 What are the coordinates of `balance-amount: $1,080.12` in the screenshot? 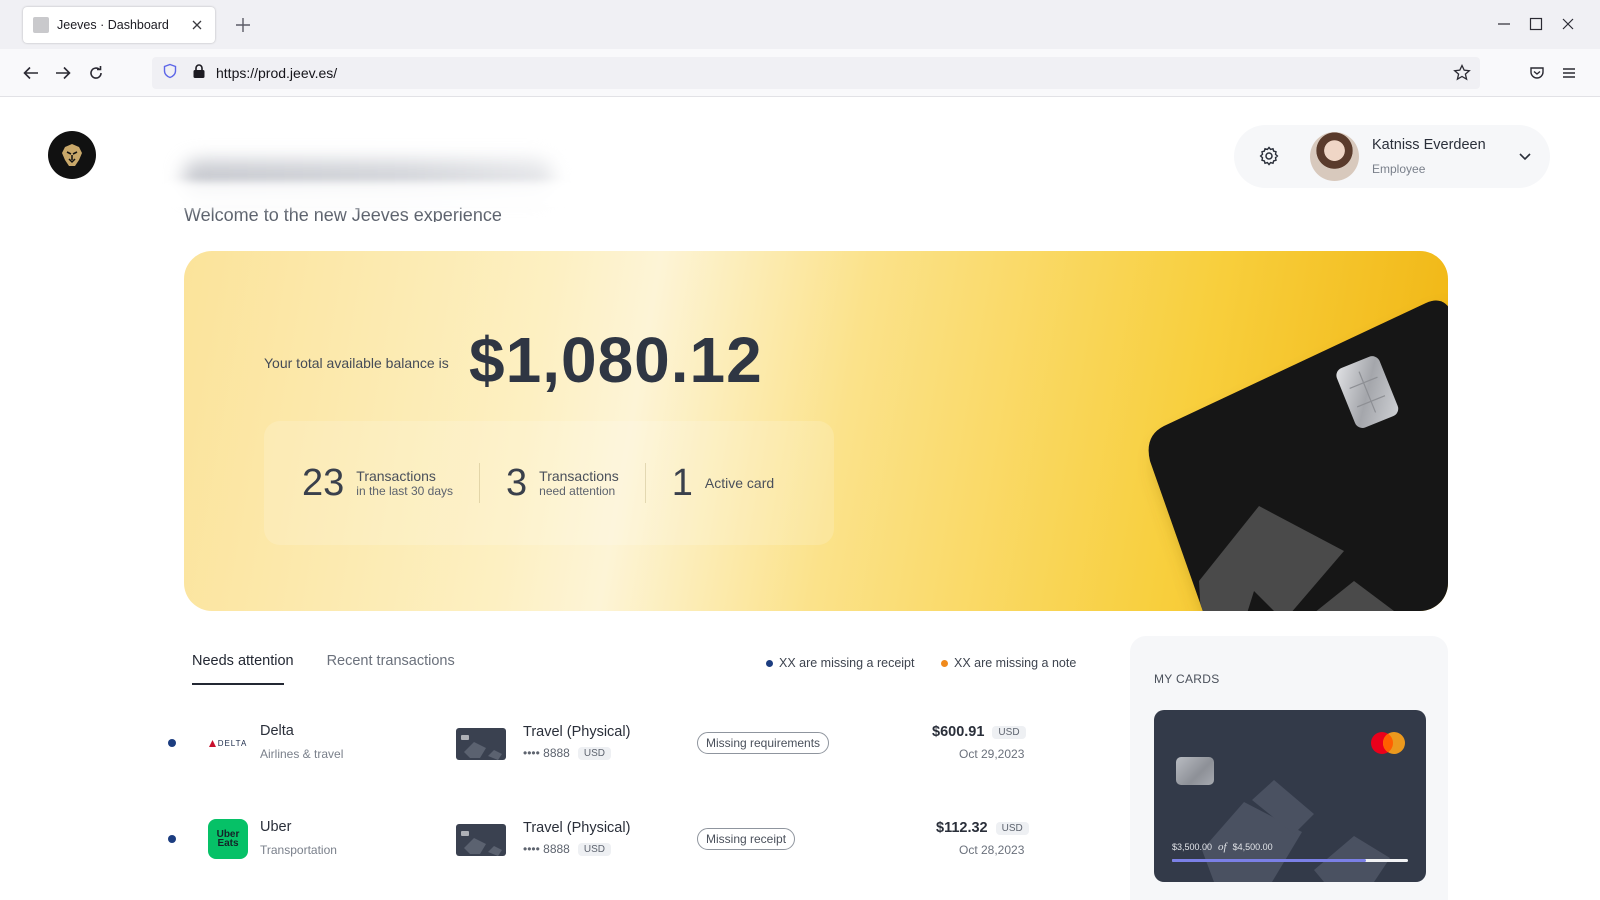 It's located at (616, 360).